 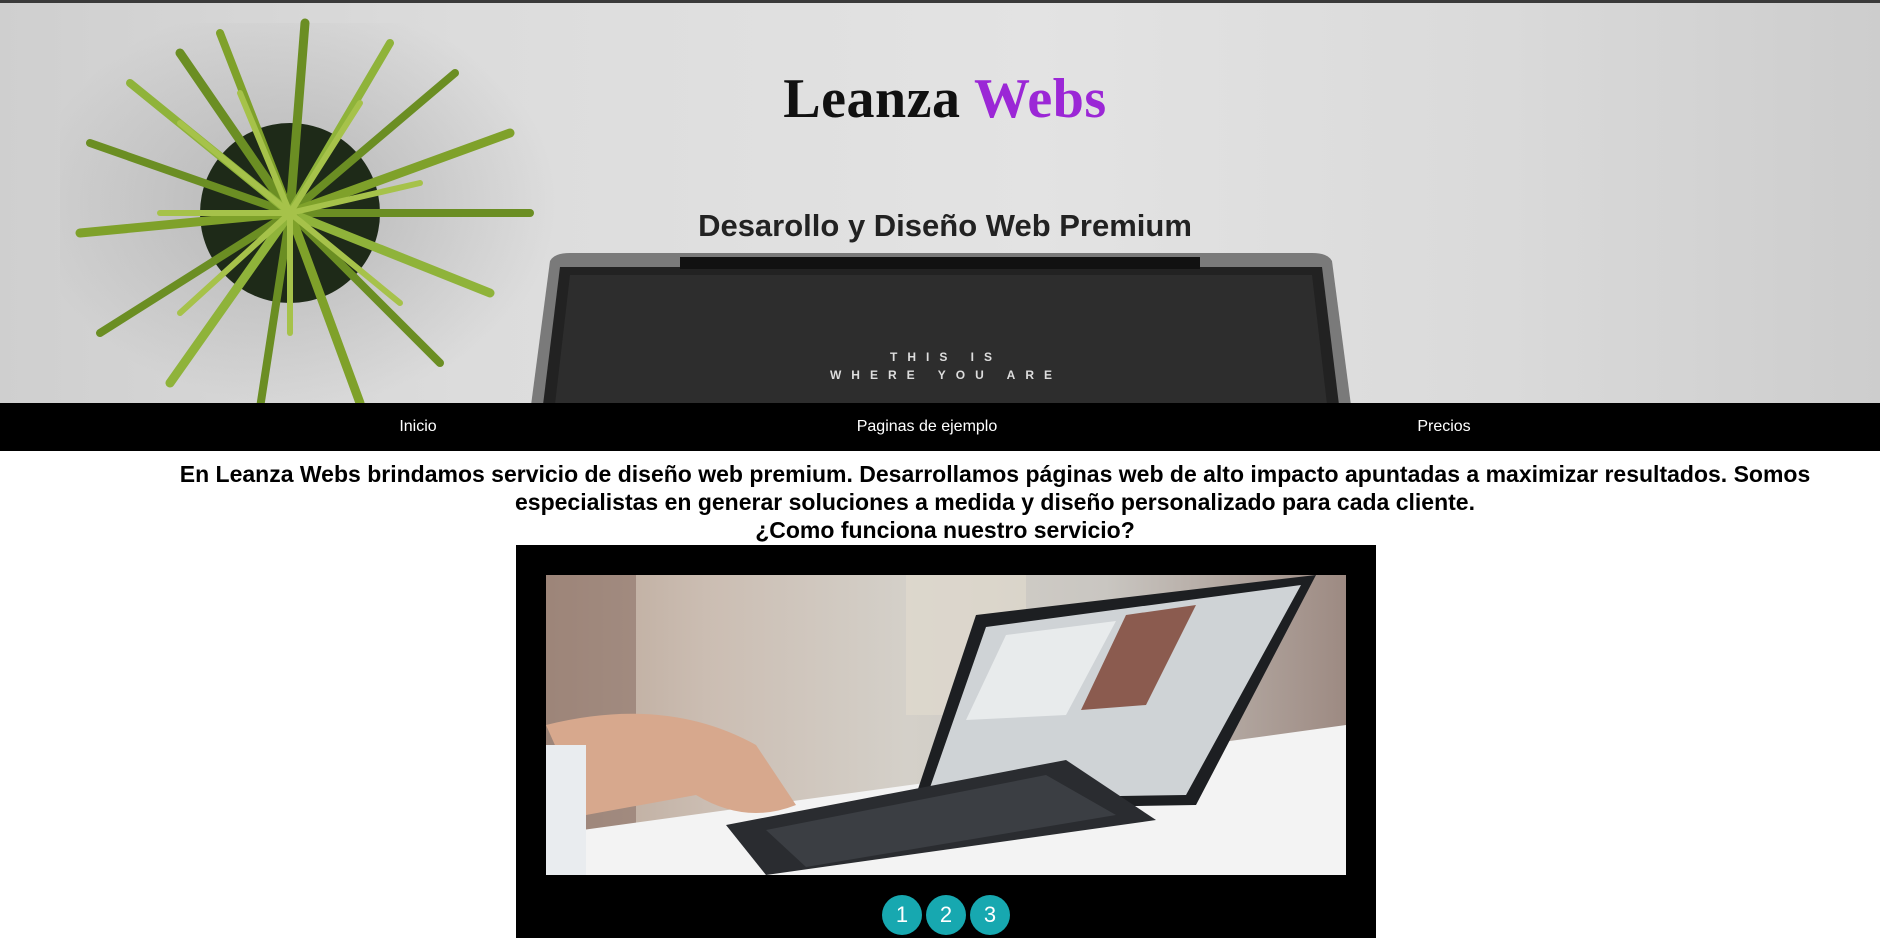 I want to click on slide-laptop-photo, so click(x=946, y=725).